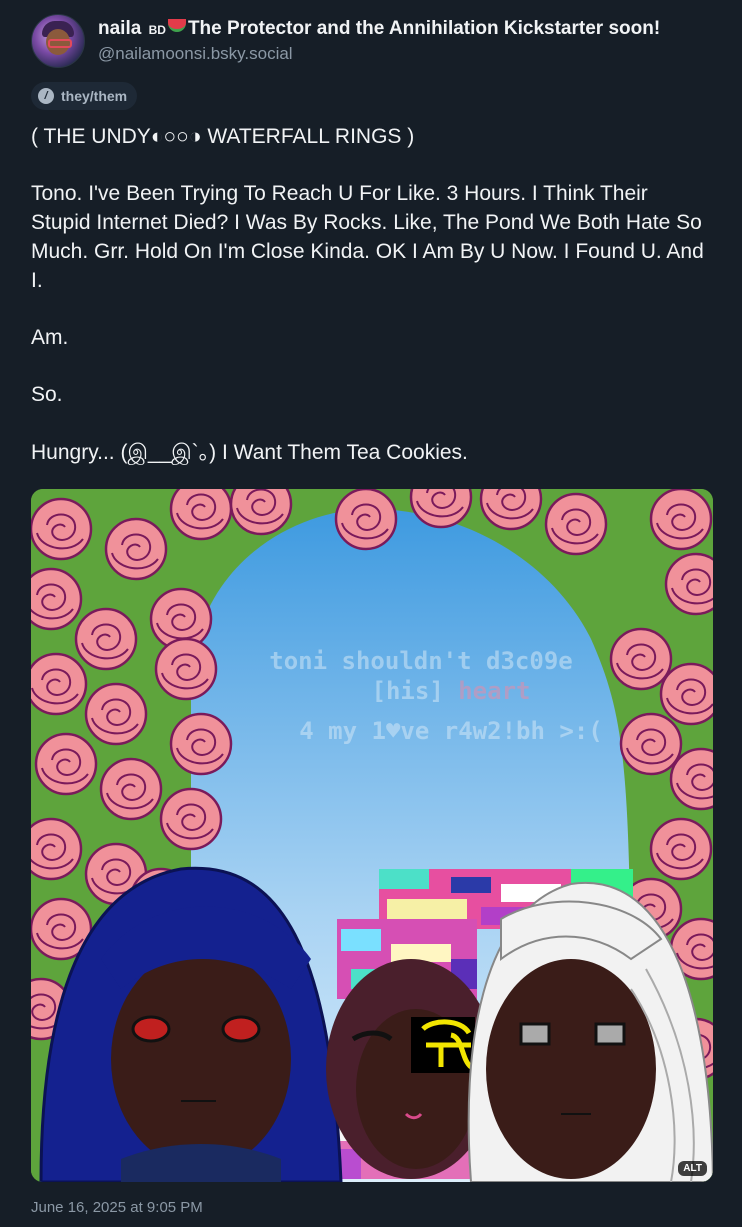 The width and height of the screenshot is (742, 1227). I want to click on author-handle: @nailamoonsi.bsky.social, so click(379, 54).